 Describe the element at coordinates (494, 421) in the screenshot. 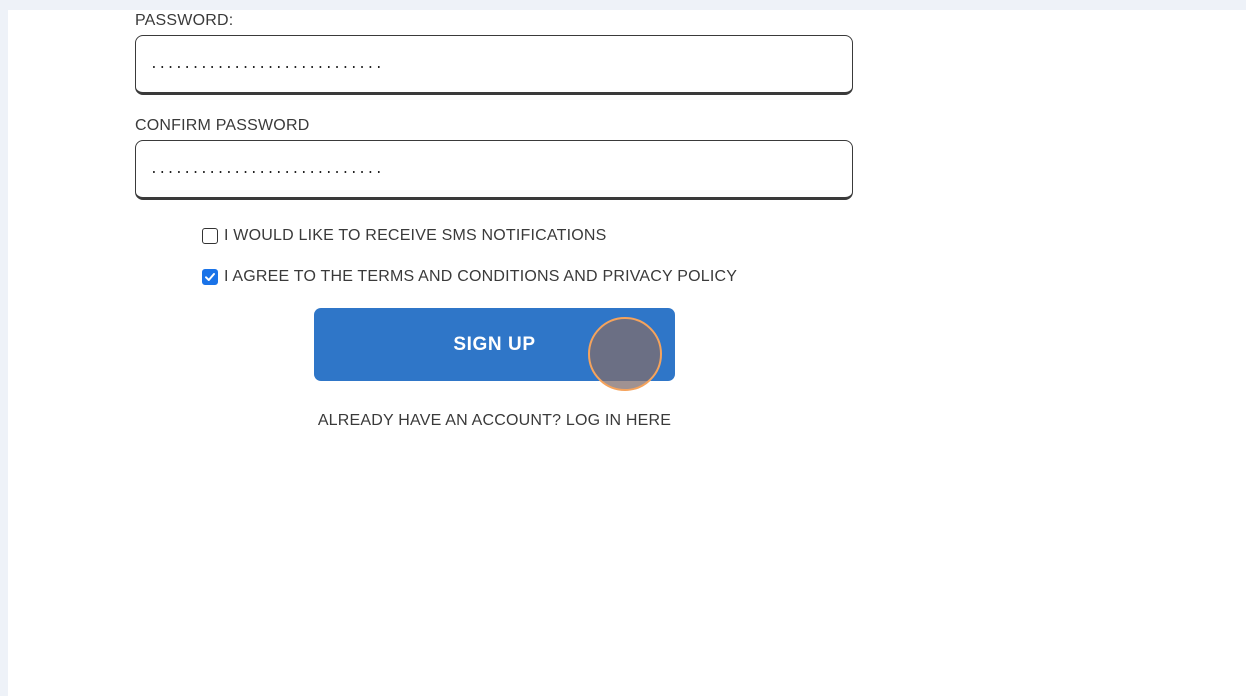

I see `login-link: ALREADY HAVE AN ACCOUNT? LOG IN HERE` at that location.